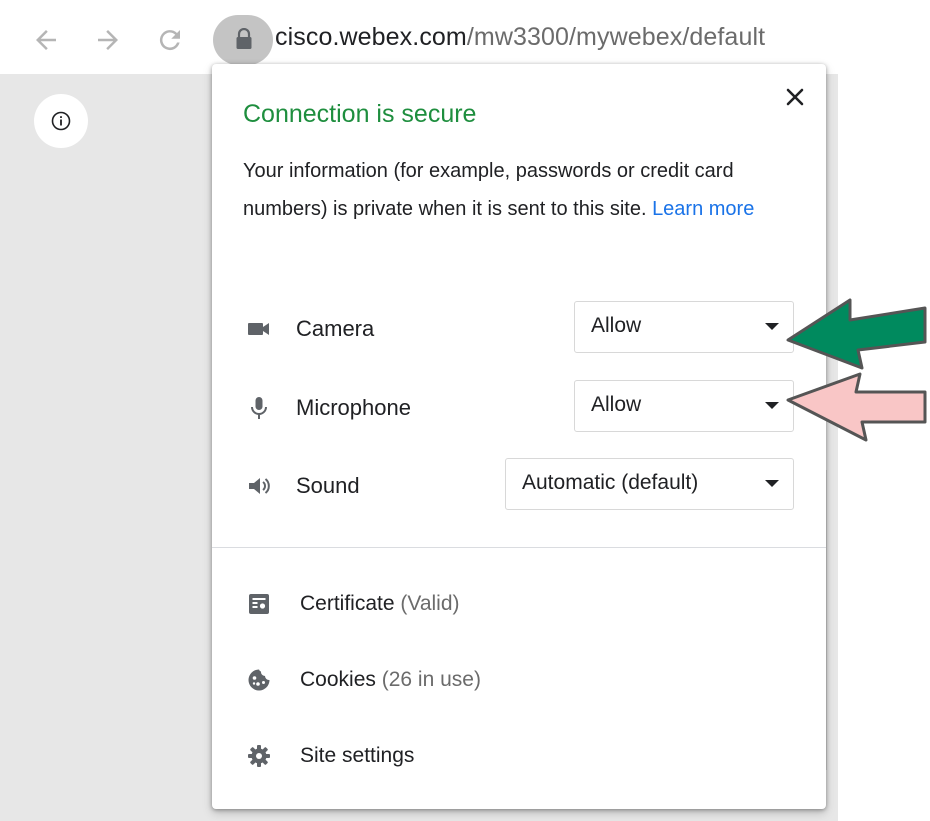 The image size is (930, 821). I want to click on cookies-count: (26 in use), so click(431, 679).